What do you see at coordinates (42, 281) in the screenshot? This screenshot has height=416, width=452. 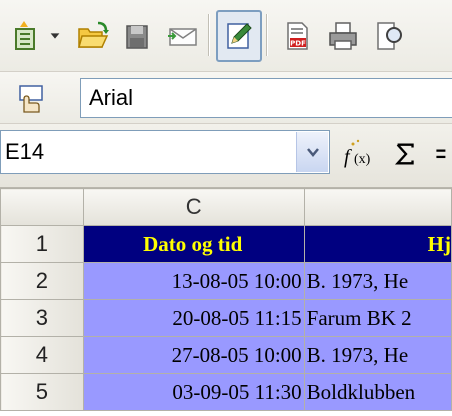 I see `row-header-2: 2` at bounding box center [42, 281].